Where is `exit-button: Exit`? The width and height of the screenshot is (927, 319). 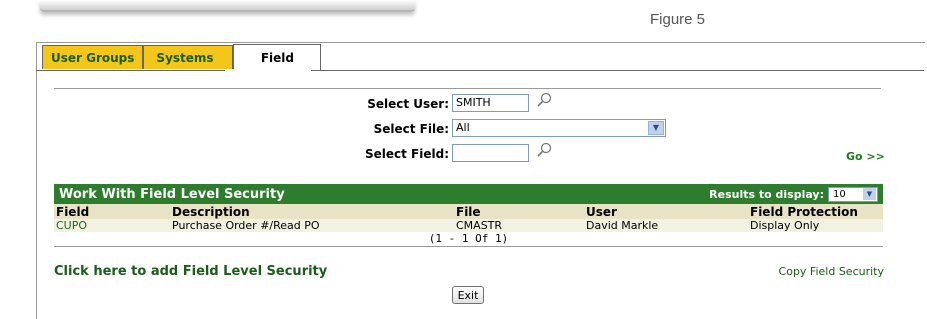
exit-button: Exit is located at coordinates (468, 295).